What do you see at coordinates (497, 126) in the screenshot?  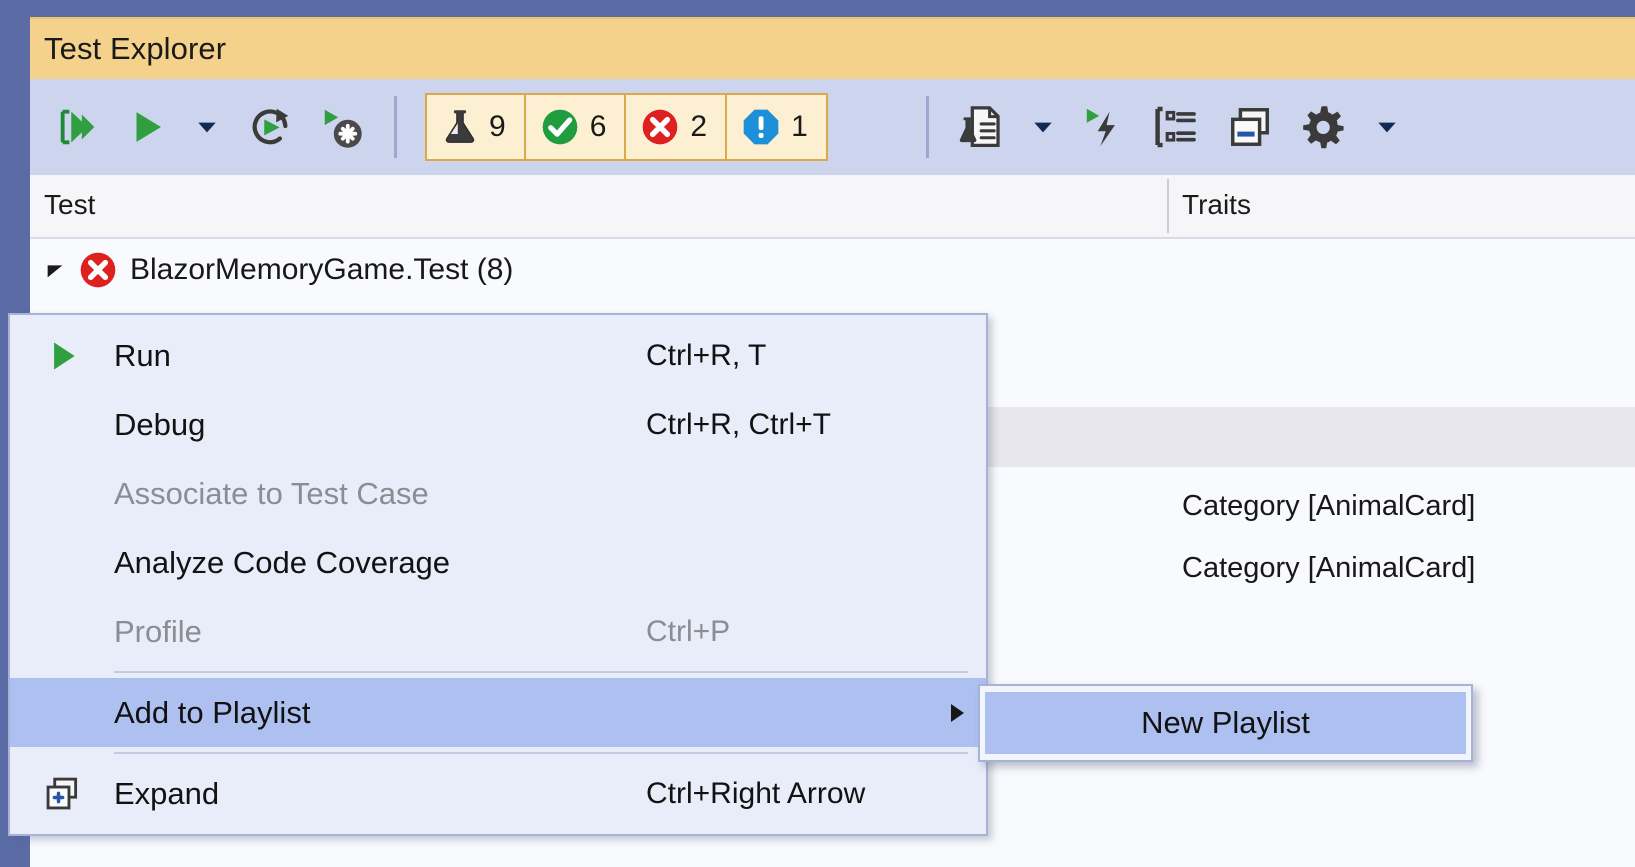 I see `total-tests-count: 9` at bounding box center [497, 126].